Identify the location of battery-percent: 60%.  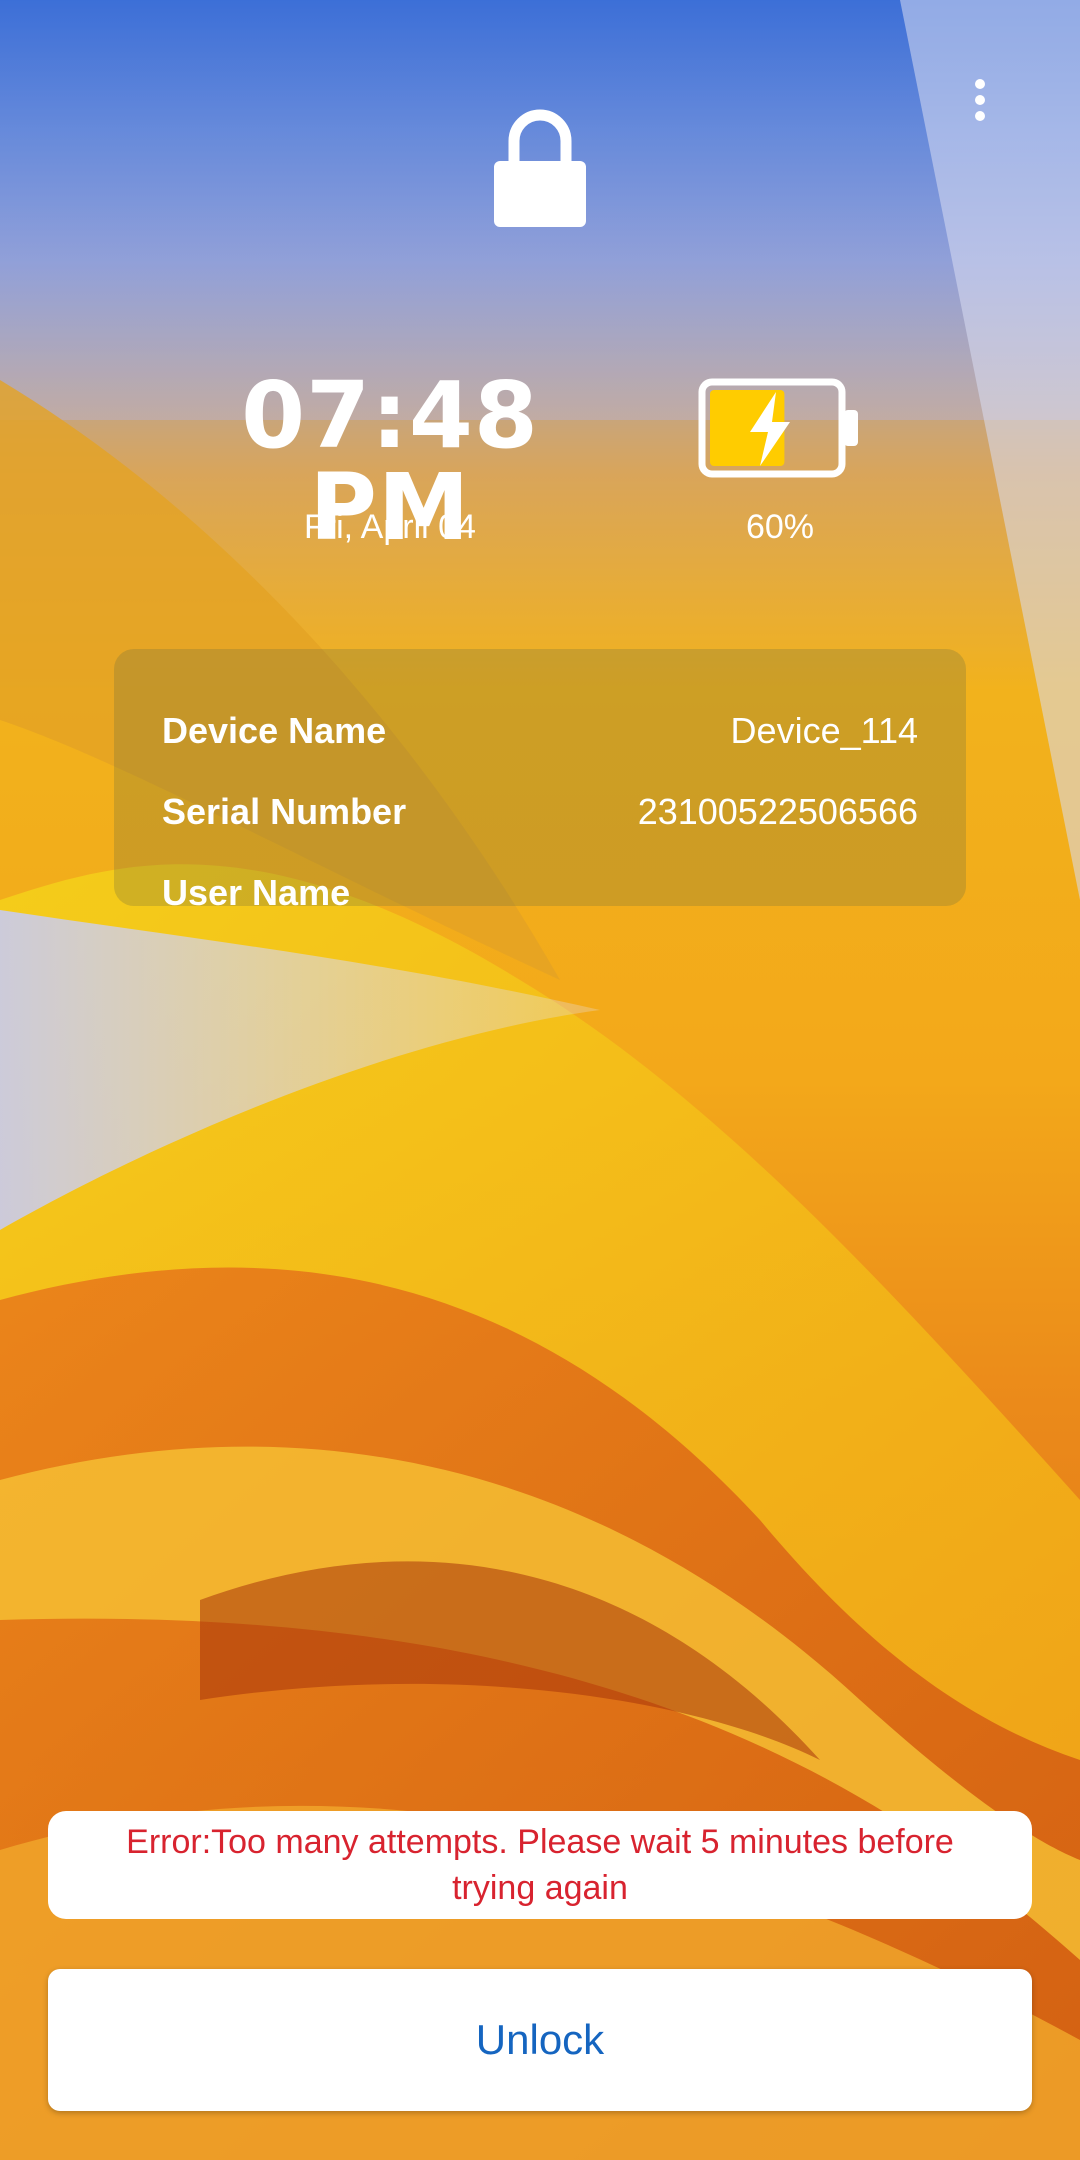
(780, 527).